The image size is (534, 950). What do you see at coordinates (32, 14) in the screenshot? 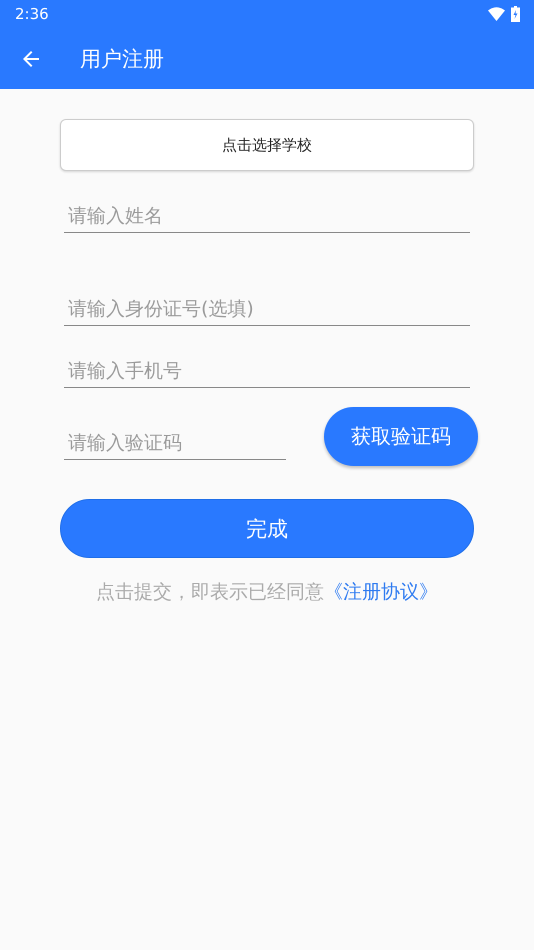
I see `status-time: 2:36` at bounding box center [32, 14].